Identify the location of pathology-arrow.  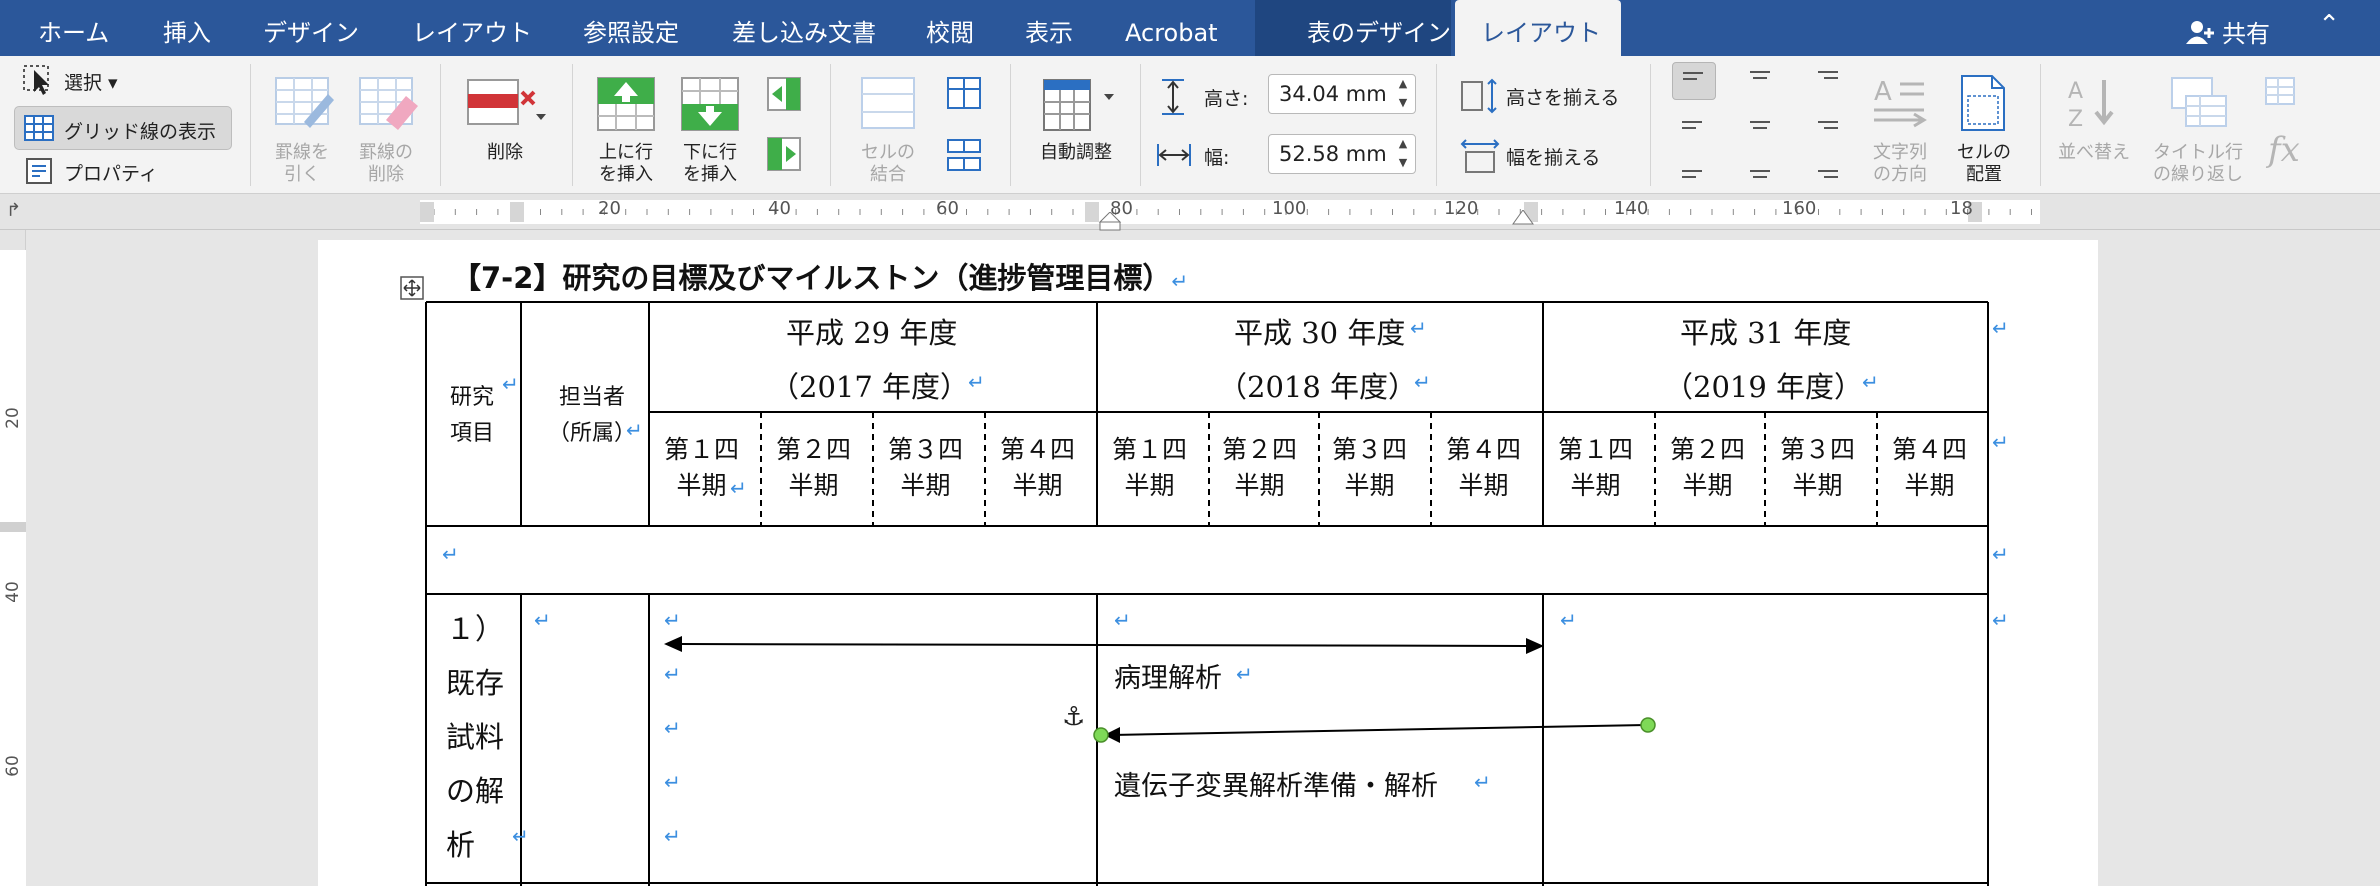
(1104, 645).